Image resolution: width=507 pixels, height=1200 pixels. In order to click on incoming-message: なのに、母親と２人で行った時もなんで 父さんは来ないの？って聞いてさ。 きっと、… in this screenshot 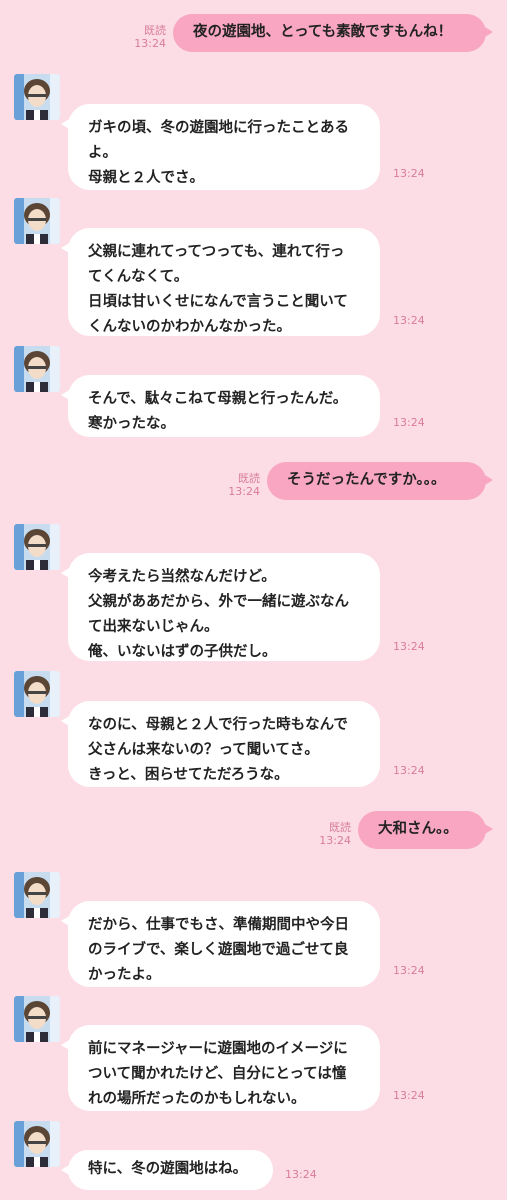, I will do `click(220, 744)`.